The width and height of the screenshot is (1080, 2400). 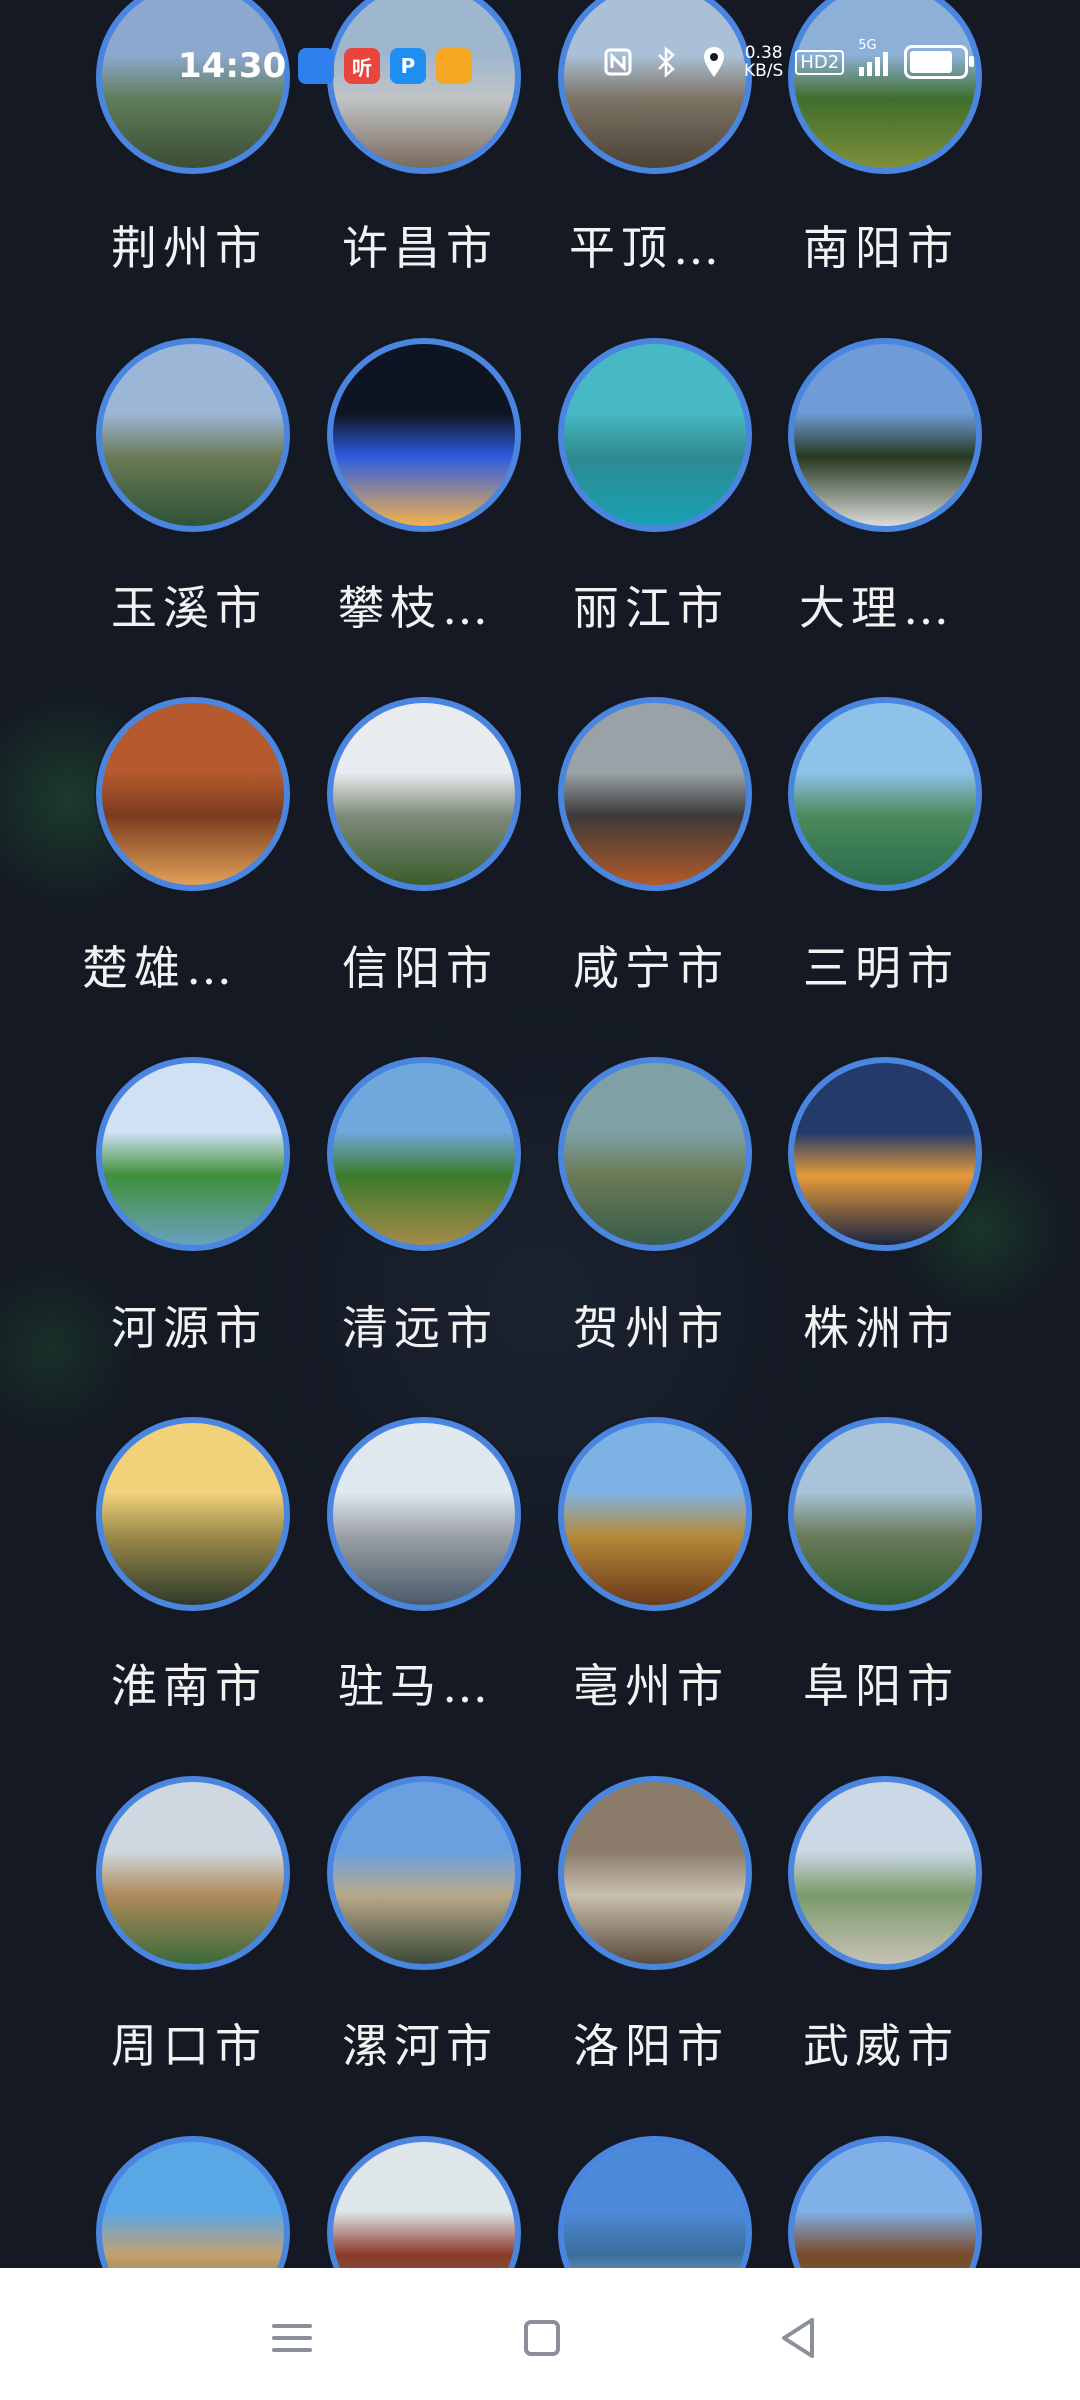 I want to click on city-name: 荆州市, so click(x=189, y=245).